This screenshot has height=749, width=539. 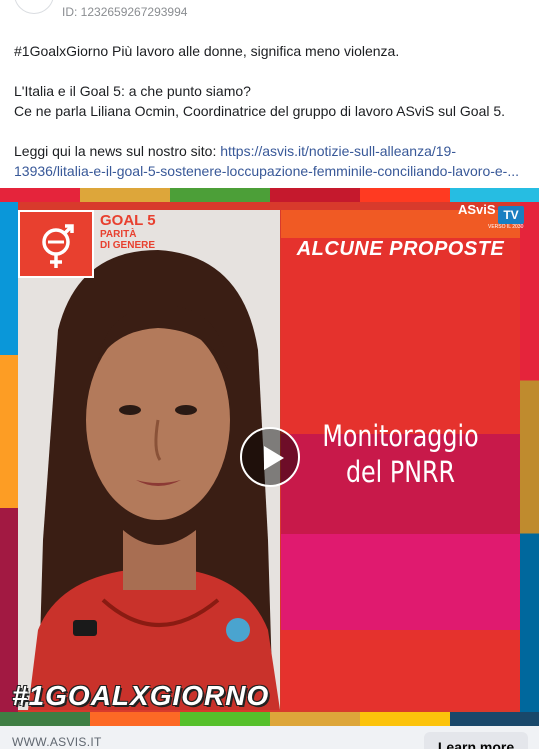 I want to click on brand-logo-text: ASviS, so click(x=477, y=209).